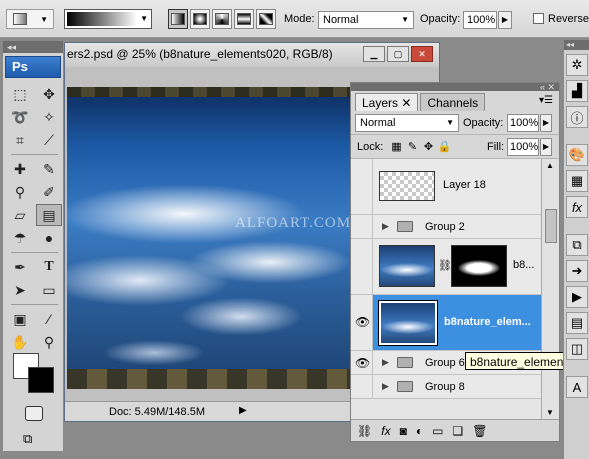 The height and width of the screenshot is (459, 589). What do you see at coordinates (34, 439) in the screenshot?
I see `screen-mode-icon: ⧉` at bounding box center [34, 439].